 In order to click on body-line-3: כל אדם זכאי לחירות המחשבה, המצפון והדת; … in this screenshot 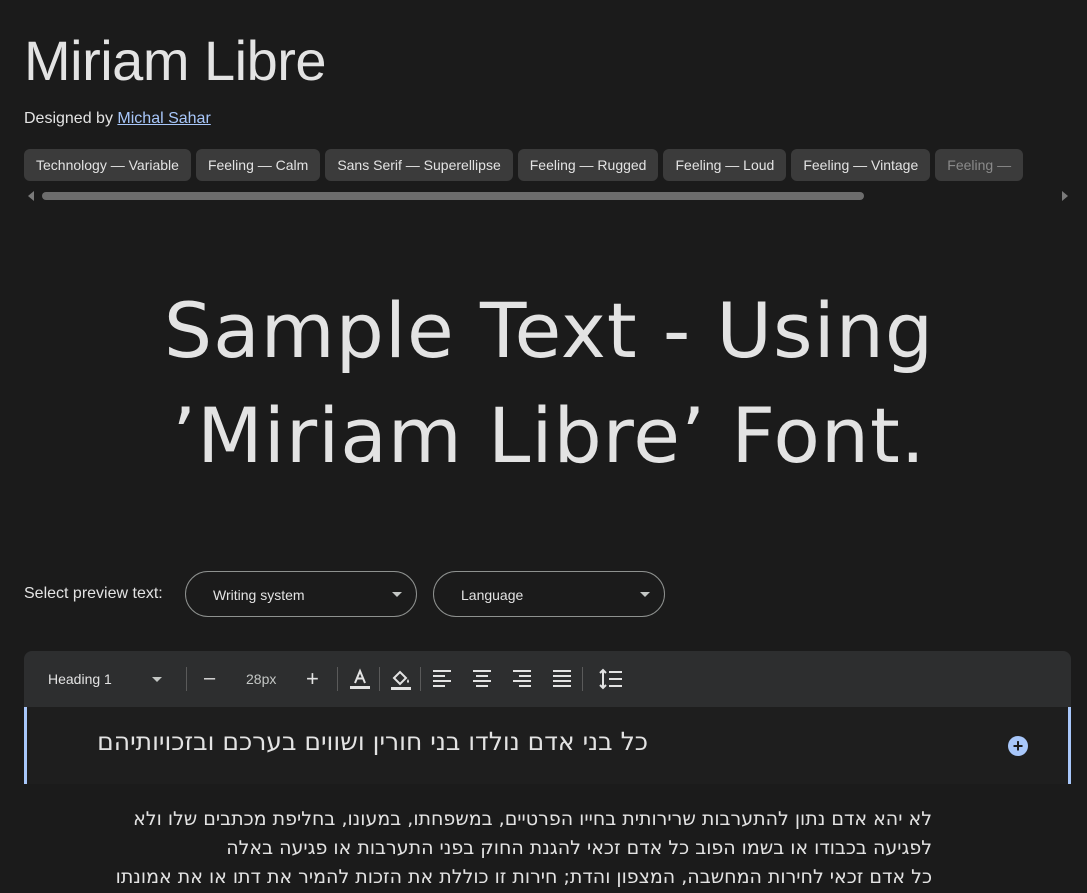, I will do `click(523, 877)`.